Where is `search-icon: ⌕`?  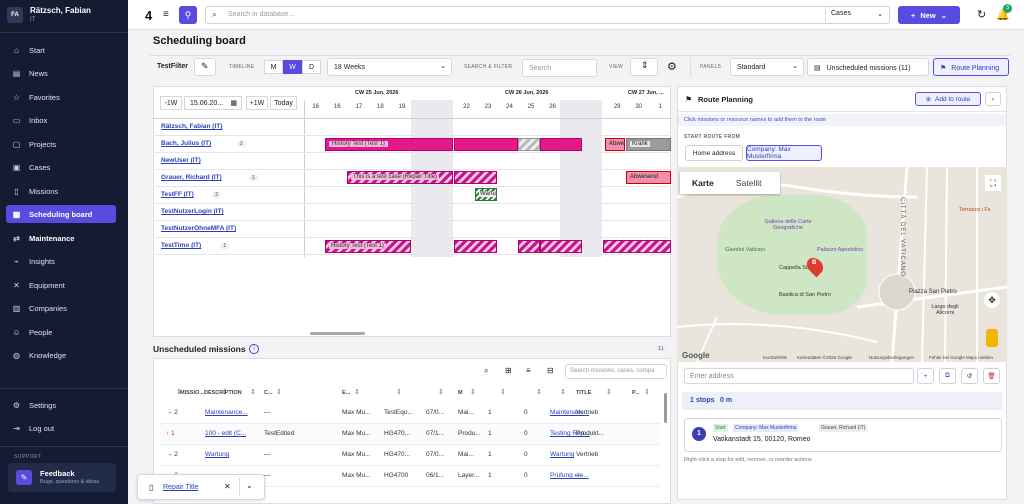 search-icon: ⌕ is located at coordinates (486, 371).